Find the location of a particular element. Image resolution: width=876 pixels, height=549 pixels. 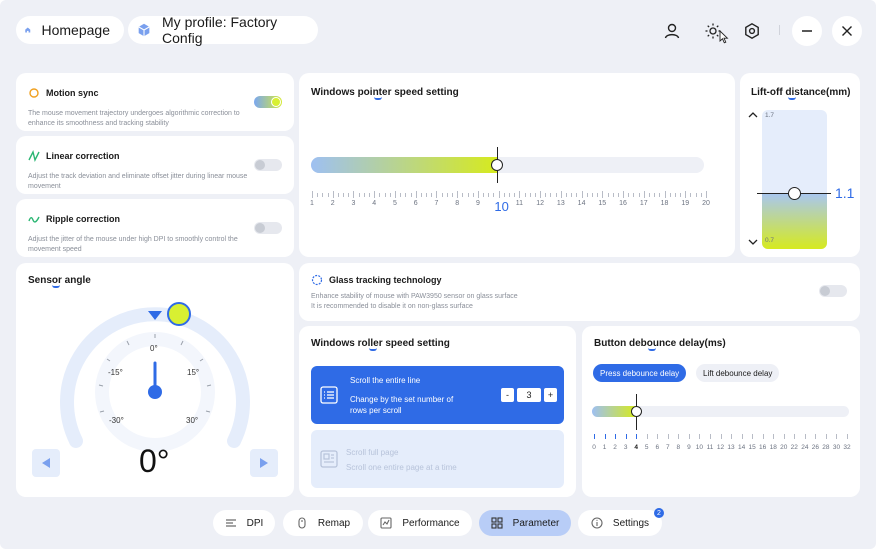

tick-label: 8 is located at coordinates (457, 203).